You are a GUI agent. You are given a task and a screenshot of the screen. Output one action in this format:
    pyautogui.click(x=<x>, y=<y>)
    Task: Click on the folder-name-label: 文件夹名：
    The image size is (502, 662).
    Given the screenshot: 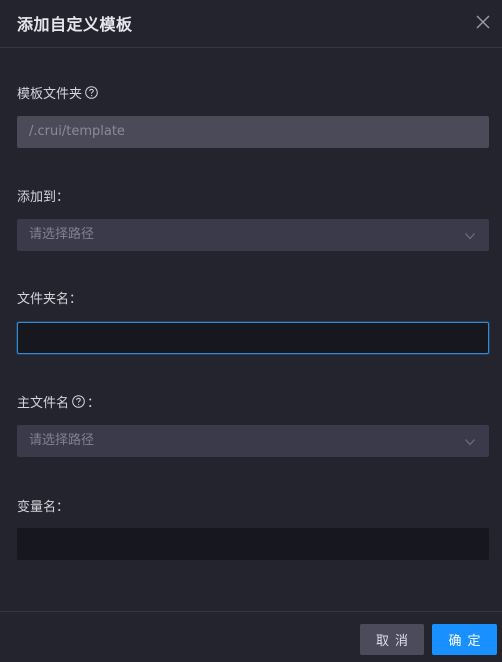 What is the action you would take?
    pyautogui.click(x=50, y=299)
    